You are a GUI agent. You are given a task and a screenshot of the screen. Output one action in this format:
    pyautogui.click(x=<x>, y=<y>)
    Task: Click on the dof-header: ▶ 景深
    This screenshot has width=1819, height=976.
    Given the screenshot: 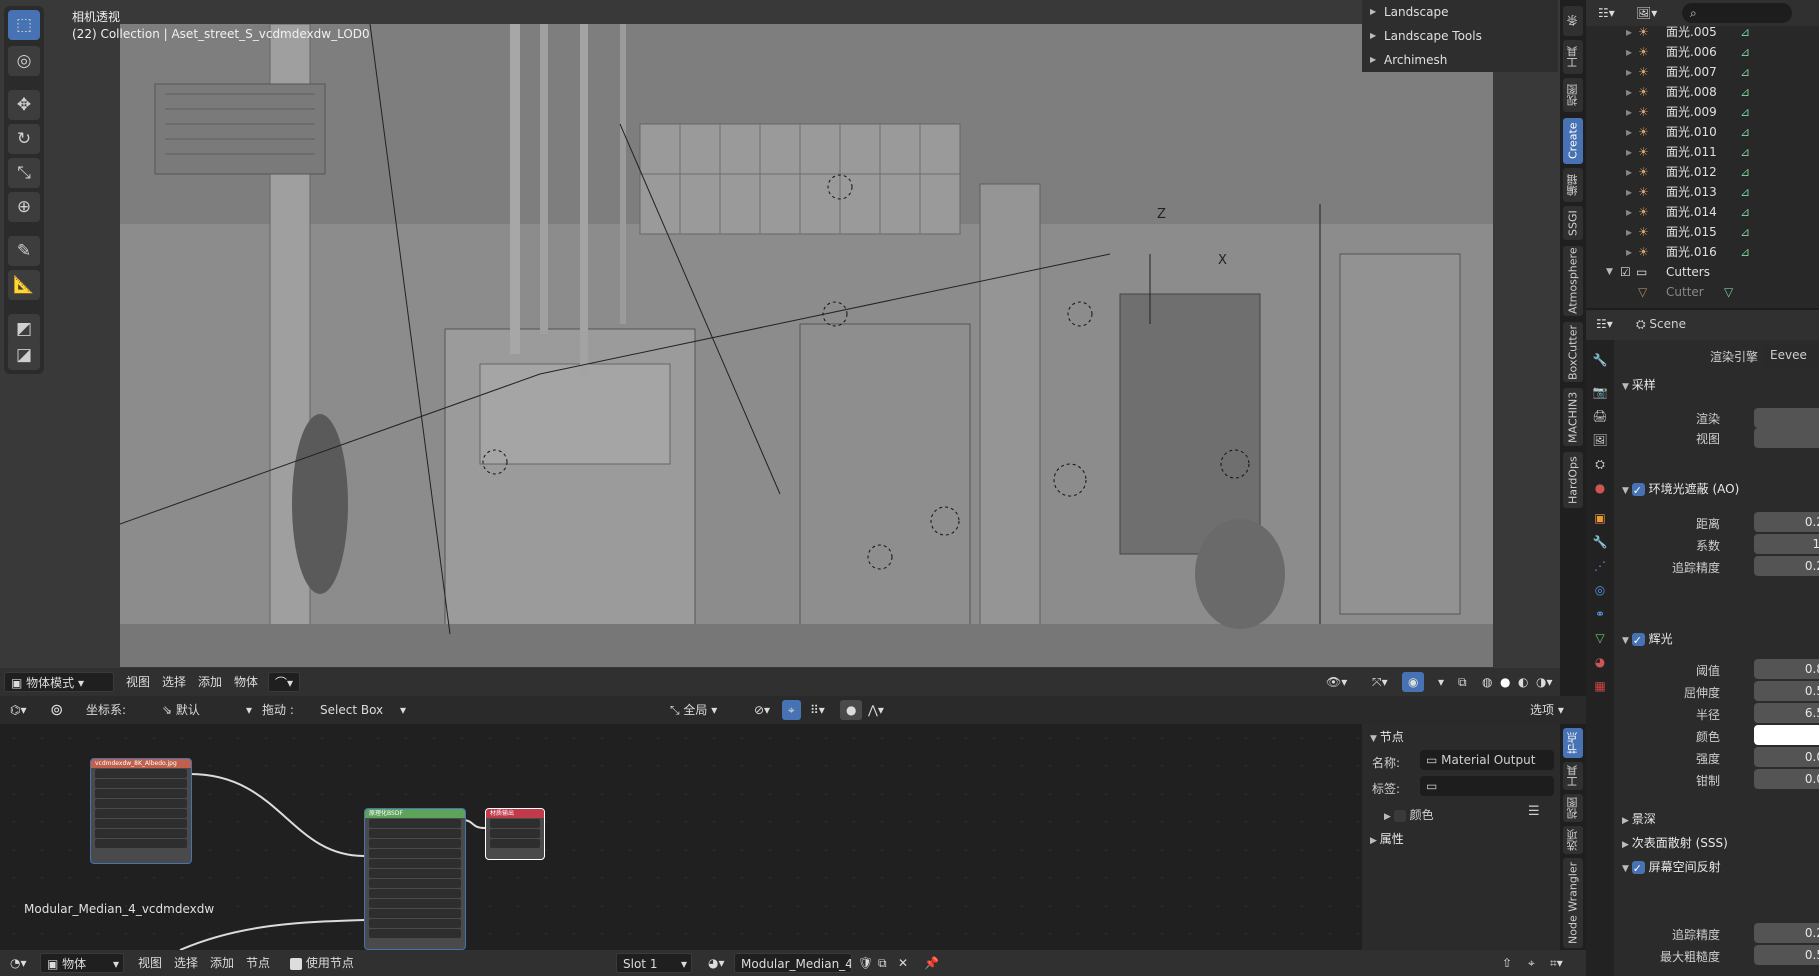 What is the action you would take?
    pyautogui.click(x=1639, y=819)
    